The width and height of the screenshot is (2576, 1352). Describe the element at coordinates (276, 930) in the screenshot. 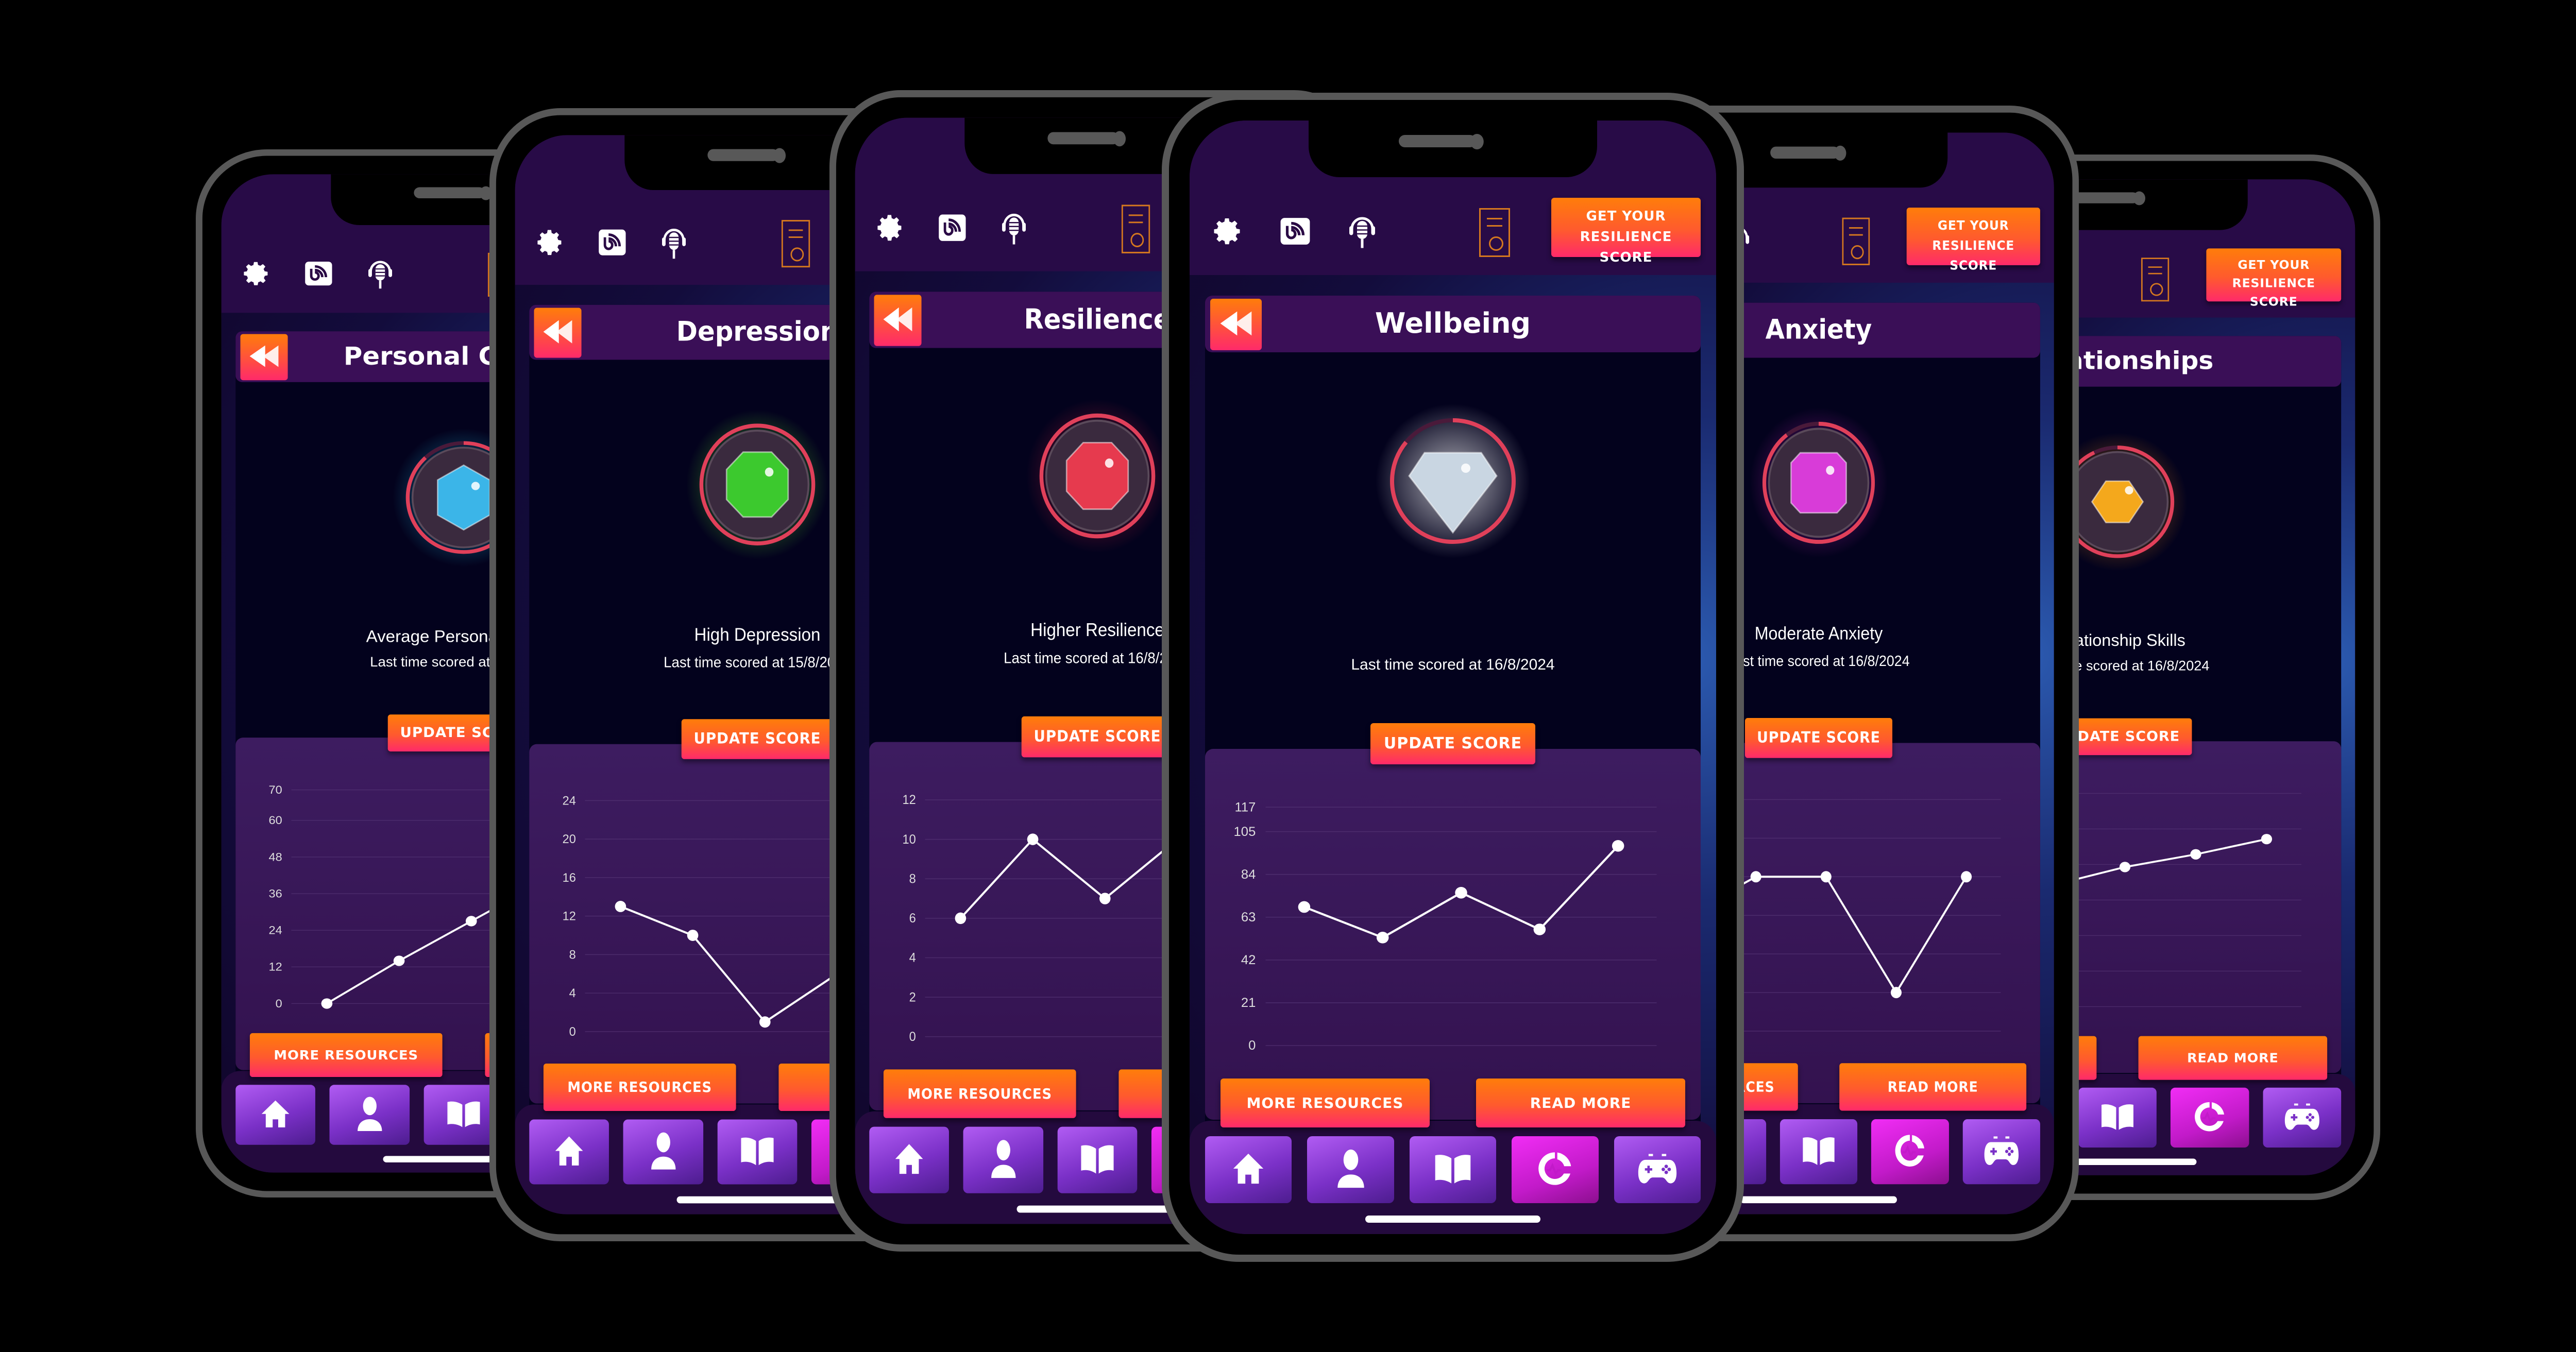

I see `y-tick-label: 24` at that location.